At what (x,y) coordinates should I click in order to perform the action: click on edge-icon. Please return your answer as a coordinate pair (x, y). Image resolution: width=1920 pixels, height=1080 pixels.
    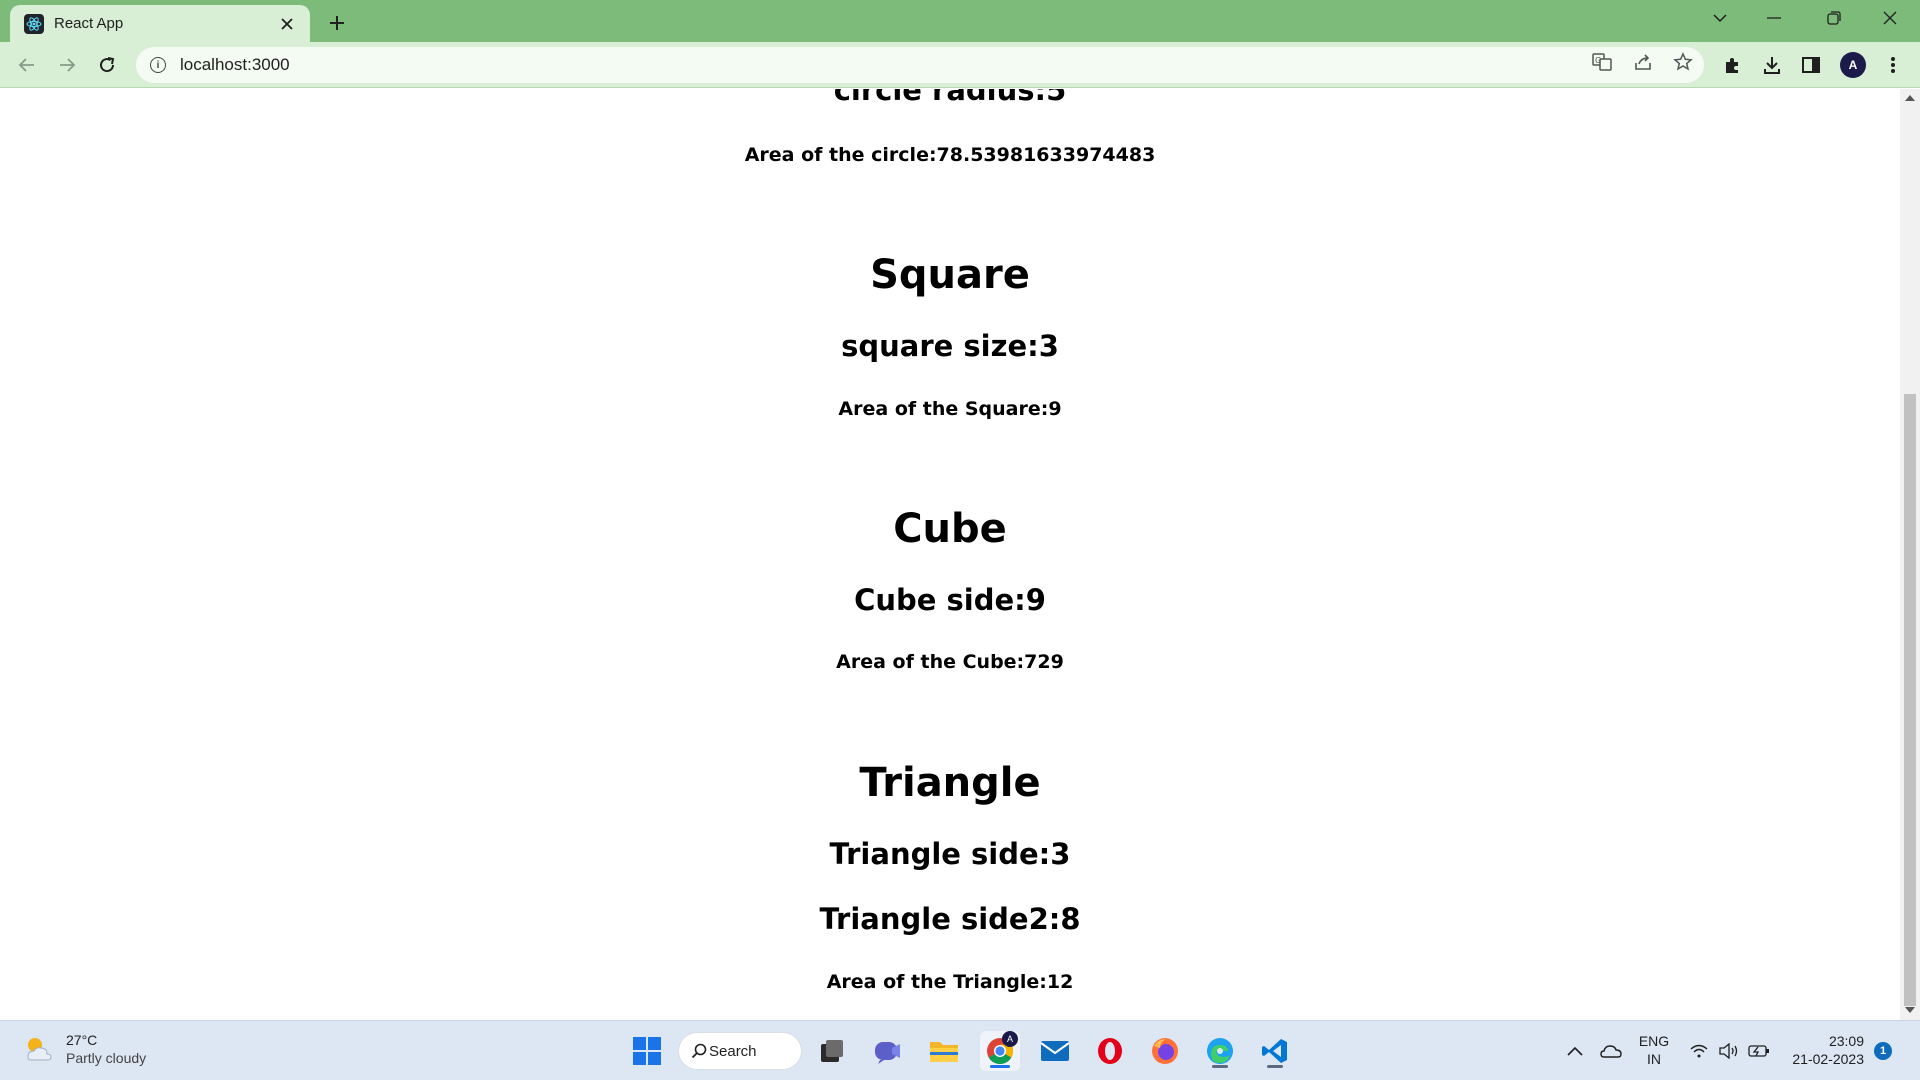
    Looking at the image, I should click on (1220, 1051).